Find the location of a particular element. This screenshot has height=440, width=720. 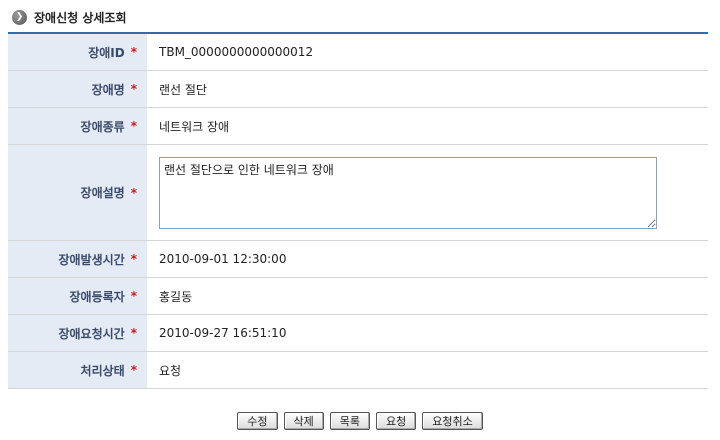

edit-button: 수정 is located at coordinates (257, 421).